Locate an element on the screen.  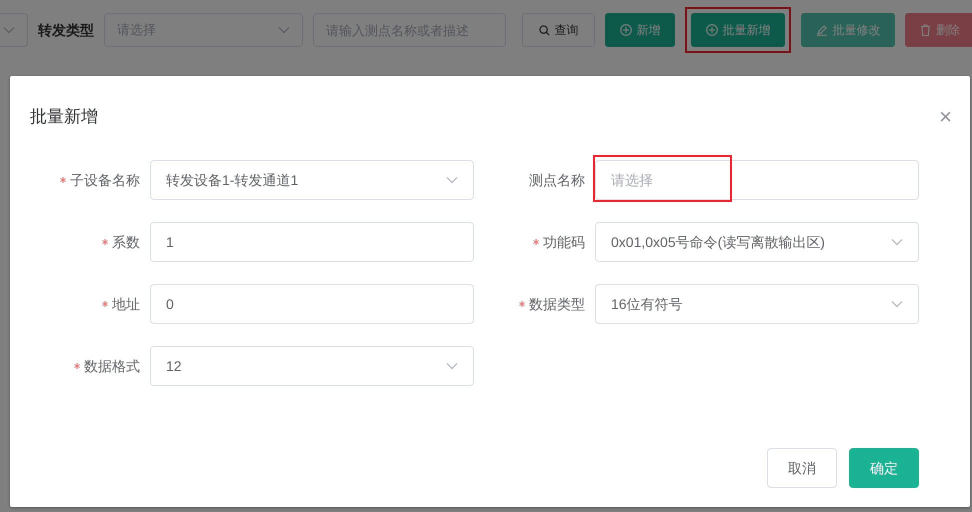
trash-icon is located at coordinates (925, 30).